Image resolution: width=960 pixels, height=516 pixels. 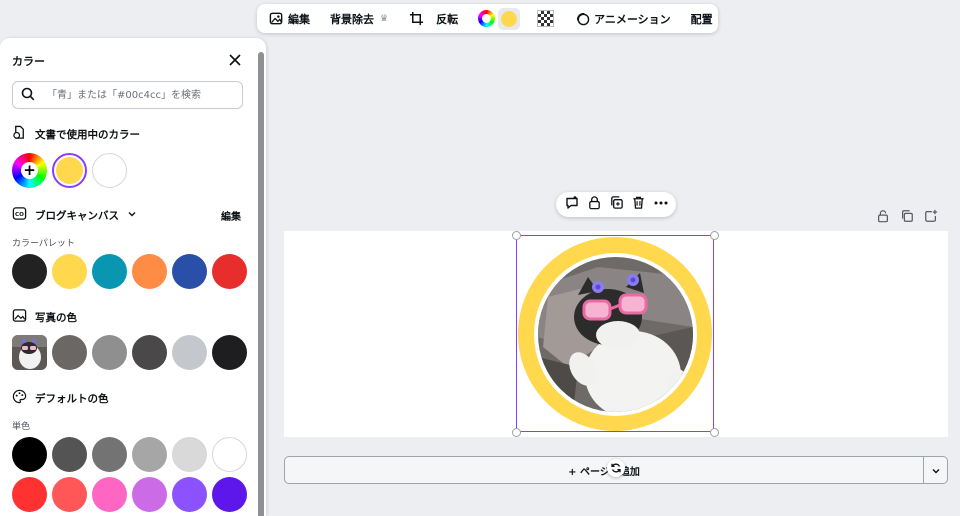 I want to click on default-colors-header: デフォルトの色, so click(x=60, y=398).